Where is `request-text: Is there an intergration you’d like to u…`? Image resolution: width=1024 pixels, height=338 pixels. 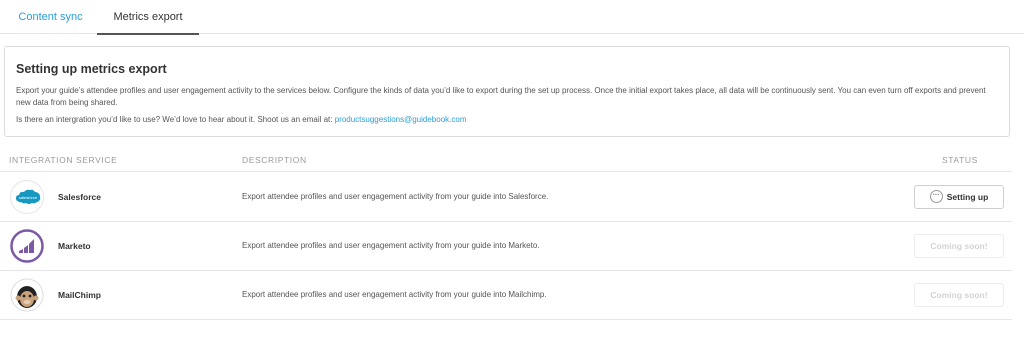 request-text: Is there an intergration you’d like to u… is located at coordinates (175, 119).